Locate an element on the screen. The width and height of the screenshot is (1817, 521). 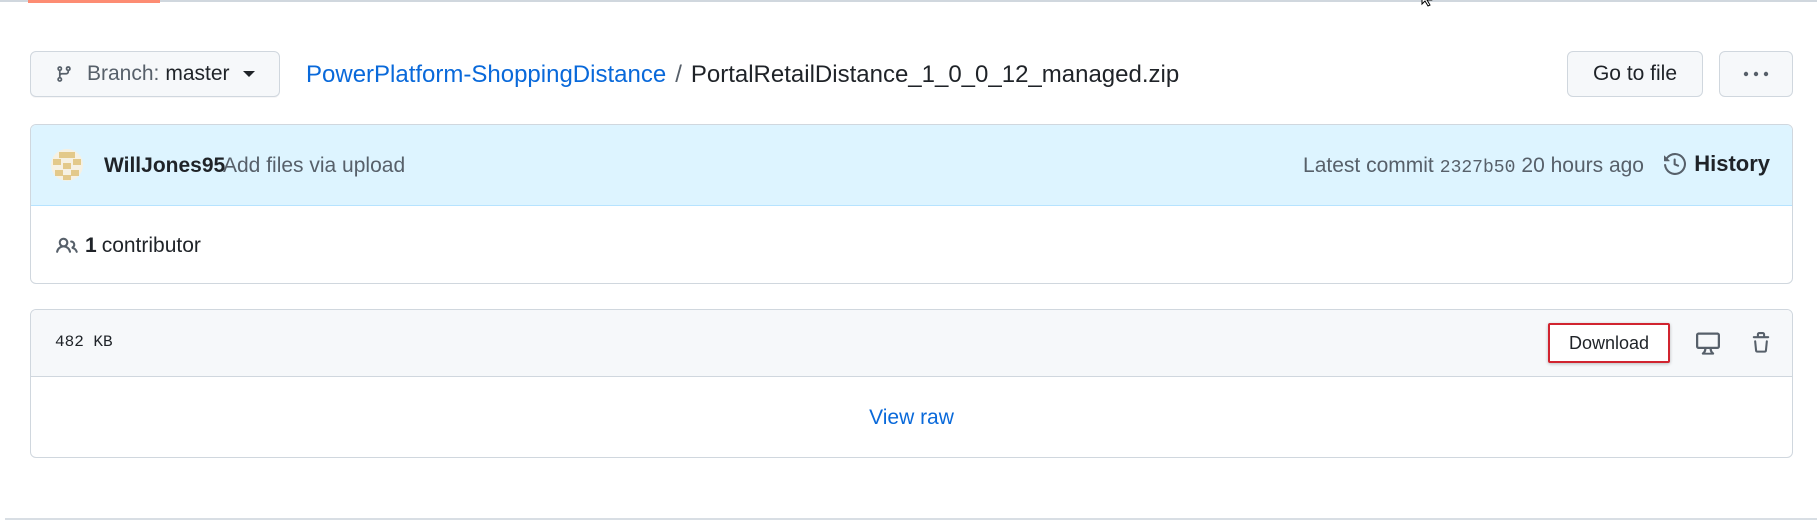
latest-commit-label: Latest commit is located at coordinates (1368, 165).